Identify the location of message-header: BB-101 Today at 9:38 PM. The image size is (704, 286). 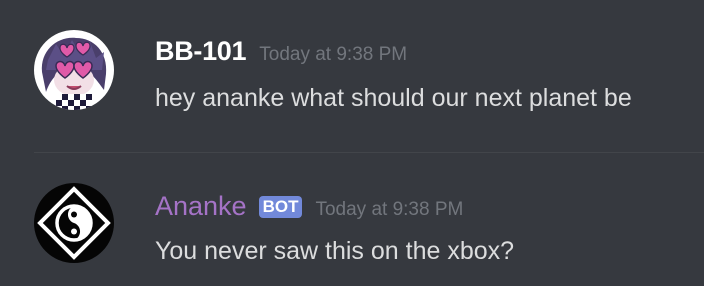
(281, 51).